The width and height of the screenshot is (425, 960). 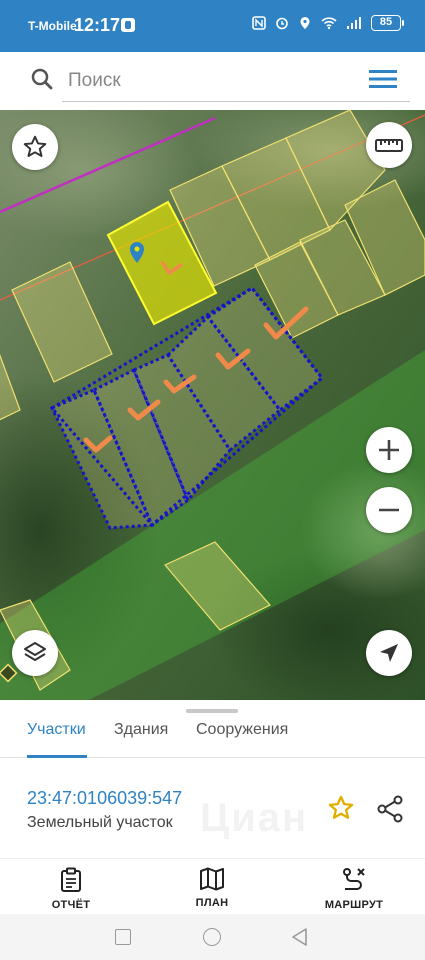 I want to click on nav-plan: ПЛАН, so click(x=212, y=888).